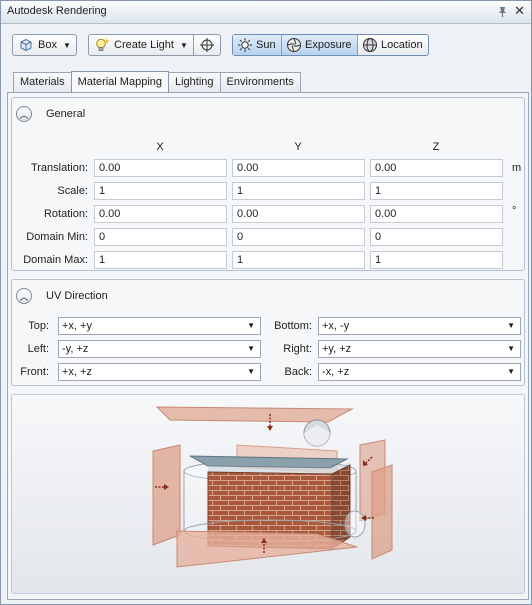 The image size is (532, 605). I want to click on sun-icon, so click(245, 45).